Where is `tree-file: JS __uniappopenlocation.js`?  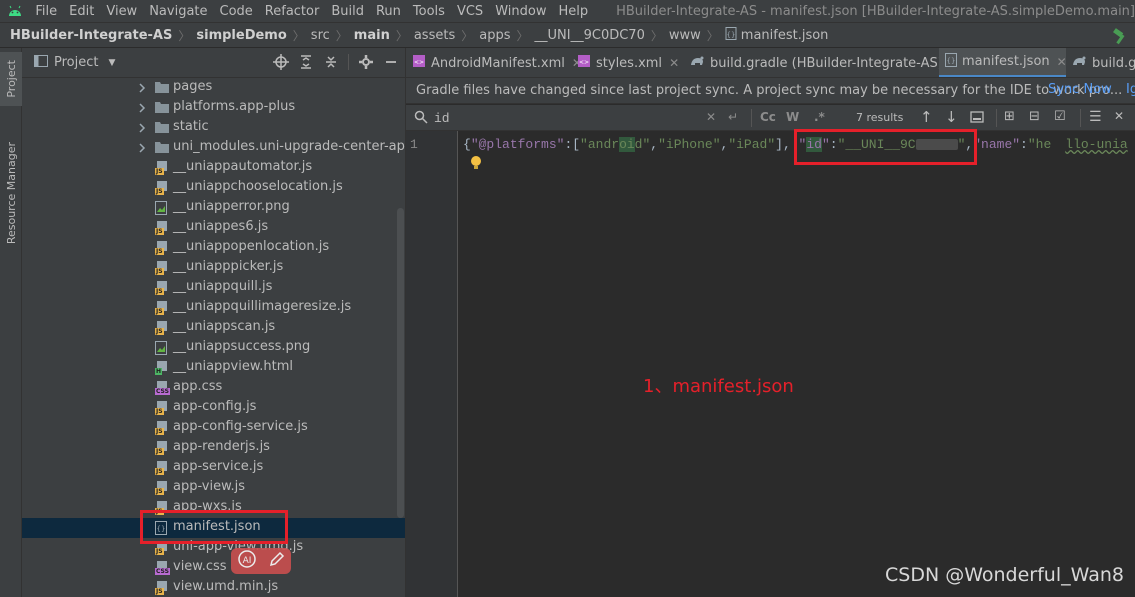 tree-file: JS __uniappopenlocation.js is located at coordinates (213, 248).